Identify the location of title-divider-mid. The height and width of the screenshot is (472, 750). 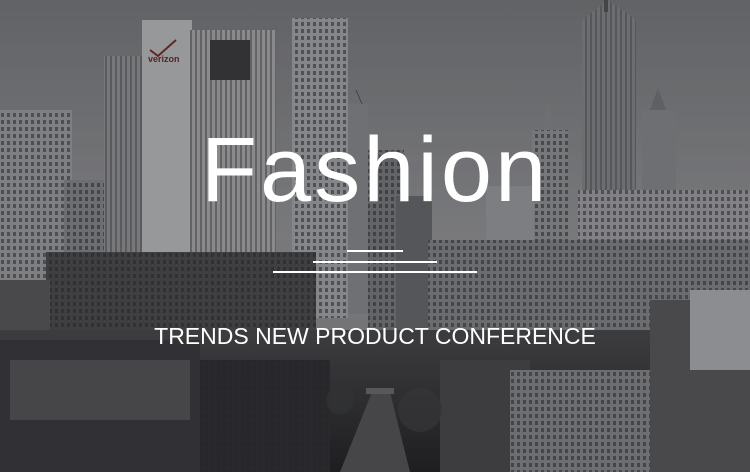
(375, 262).